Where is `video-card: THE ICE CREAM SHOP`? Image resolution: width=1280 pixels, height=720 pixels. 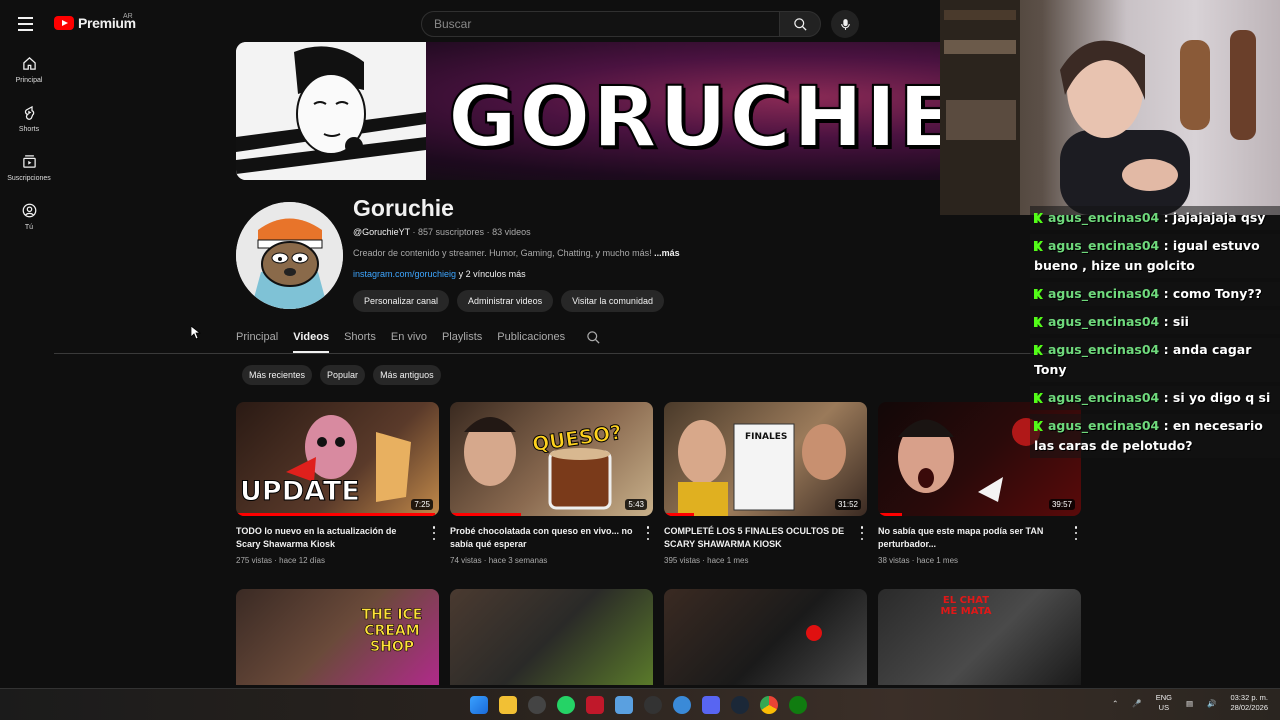 video-card: THE ICE CREAM SHOP is located at coordinates (337, 637).